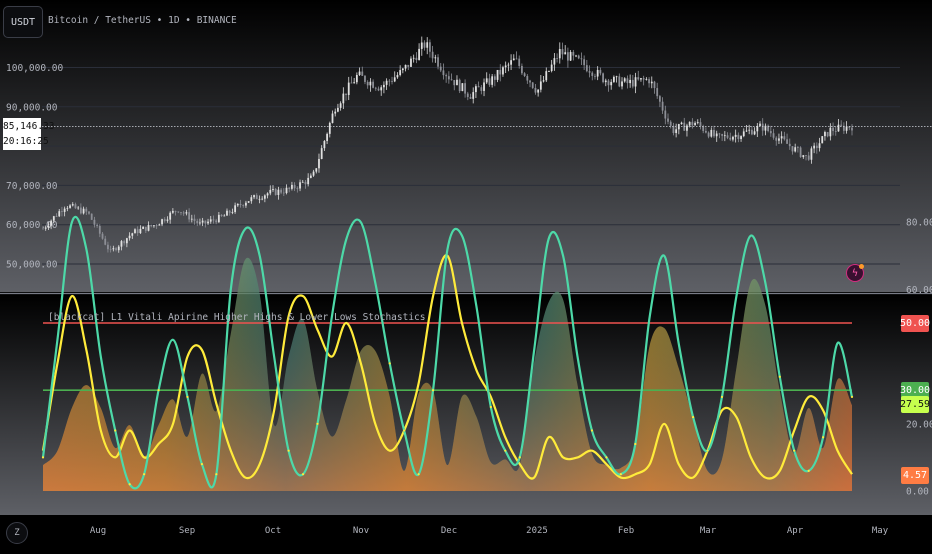  I want to click on timezone-button: Z, so click(17, 533).